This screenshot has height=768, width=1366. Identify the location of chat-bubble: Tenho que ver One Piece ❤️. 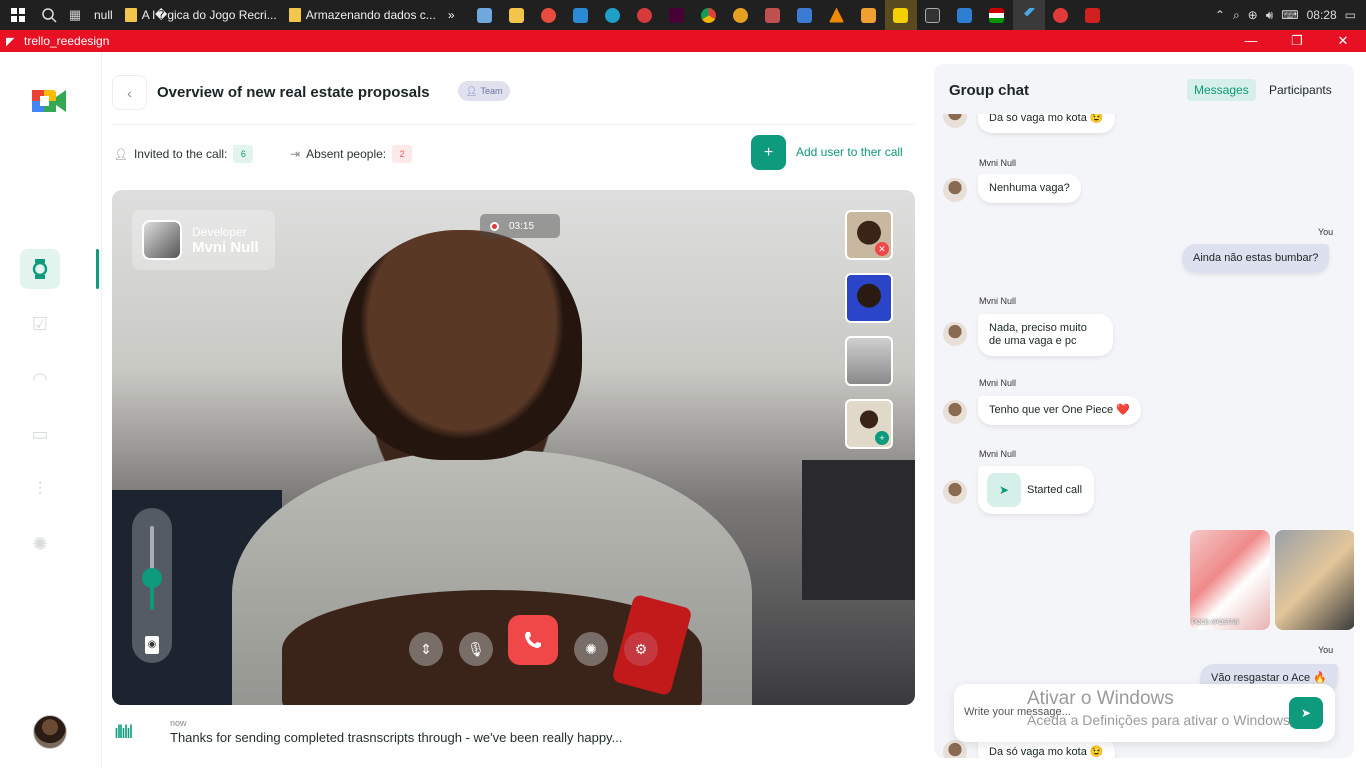
(1059, 411).